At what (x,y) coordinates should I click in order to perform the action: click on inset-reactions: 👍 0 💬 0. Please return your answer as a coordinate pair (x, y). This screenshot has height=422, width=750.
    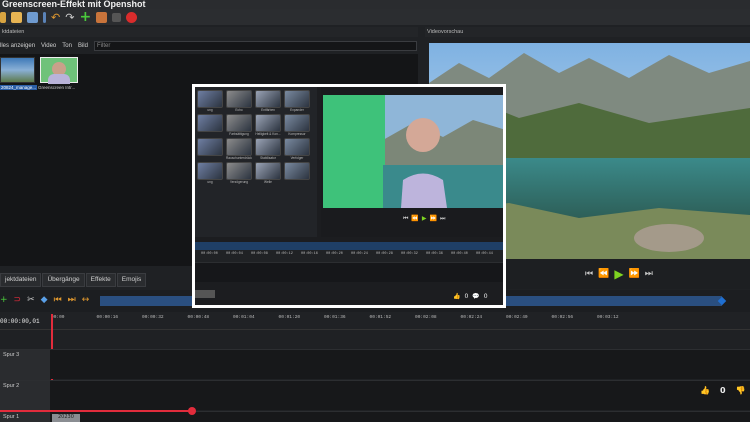
    Looking at the image, I should click on (470, 296).